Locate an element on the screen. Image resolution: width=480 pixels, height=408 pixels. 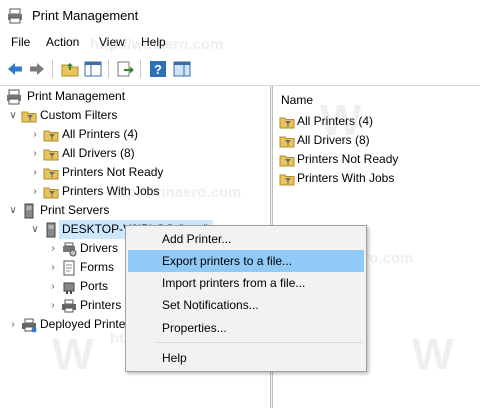
menu-file: File is located at coordinates (20, 42).